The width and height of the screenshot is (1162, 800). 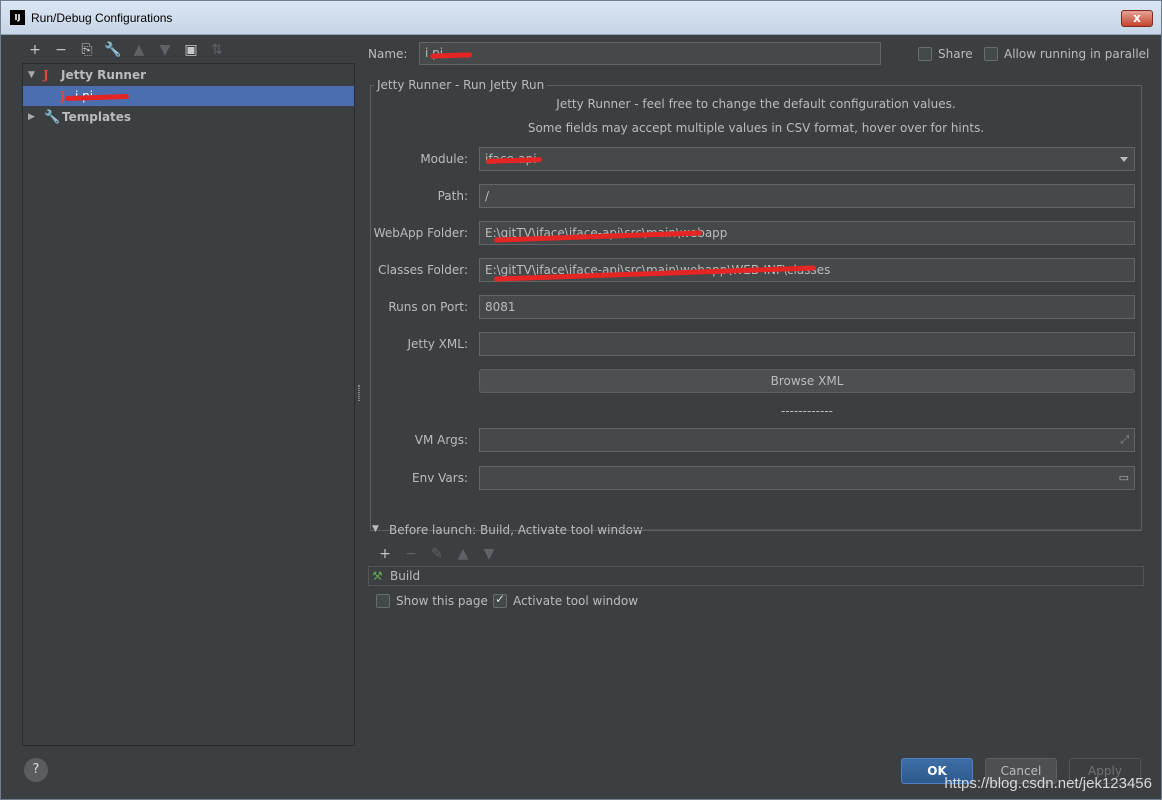 I want to click on collapse-triangle-icon: ▶, so click(x=31, y=117).